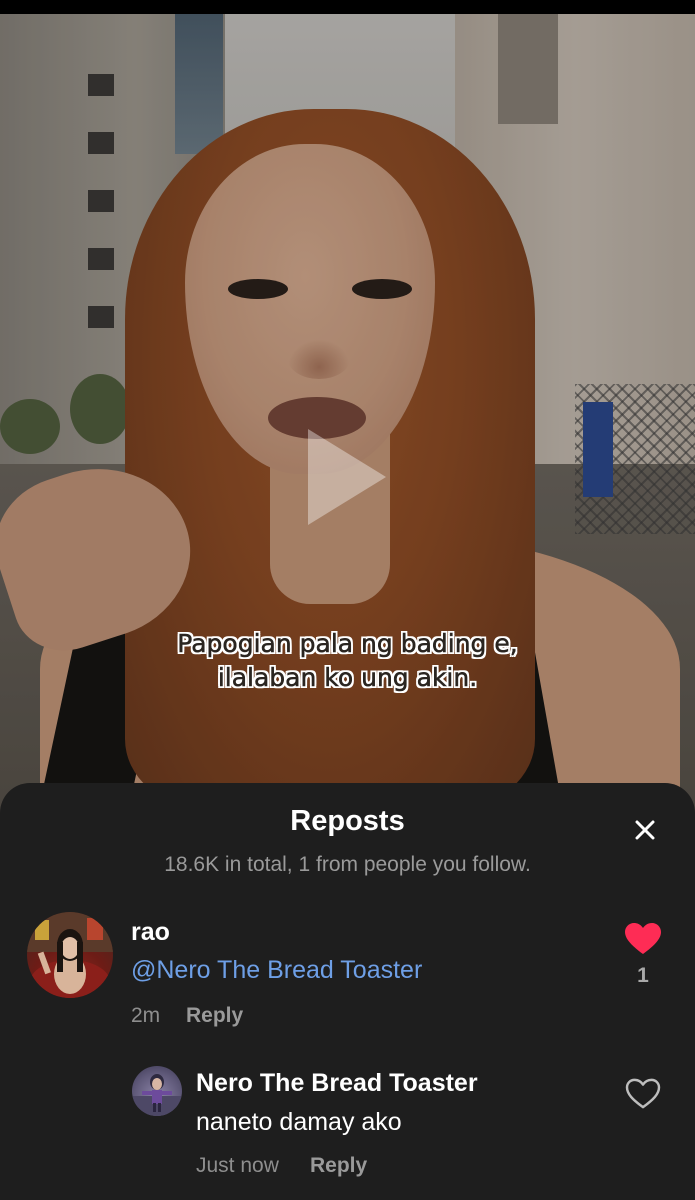 Image resolution: width=695 pixels, height=1200 pixels. I want to click on like-count: 1, so click(643, 975).